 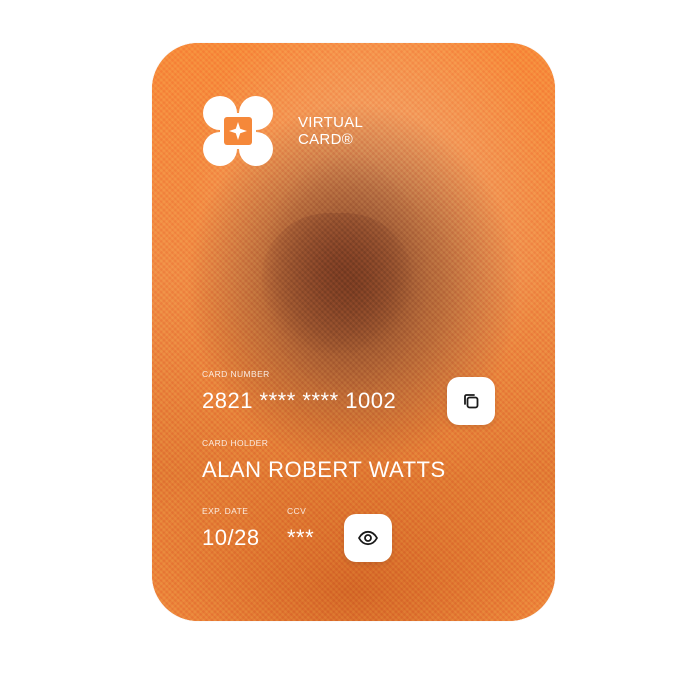 I want to click on ccv-label: CCV, so click(x=297, y=511).